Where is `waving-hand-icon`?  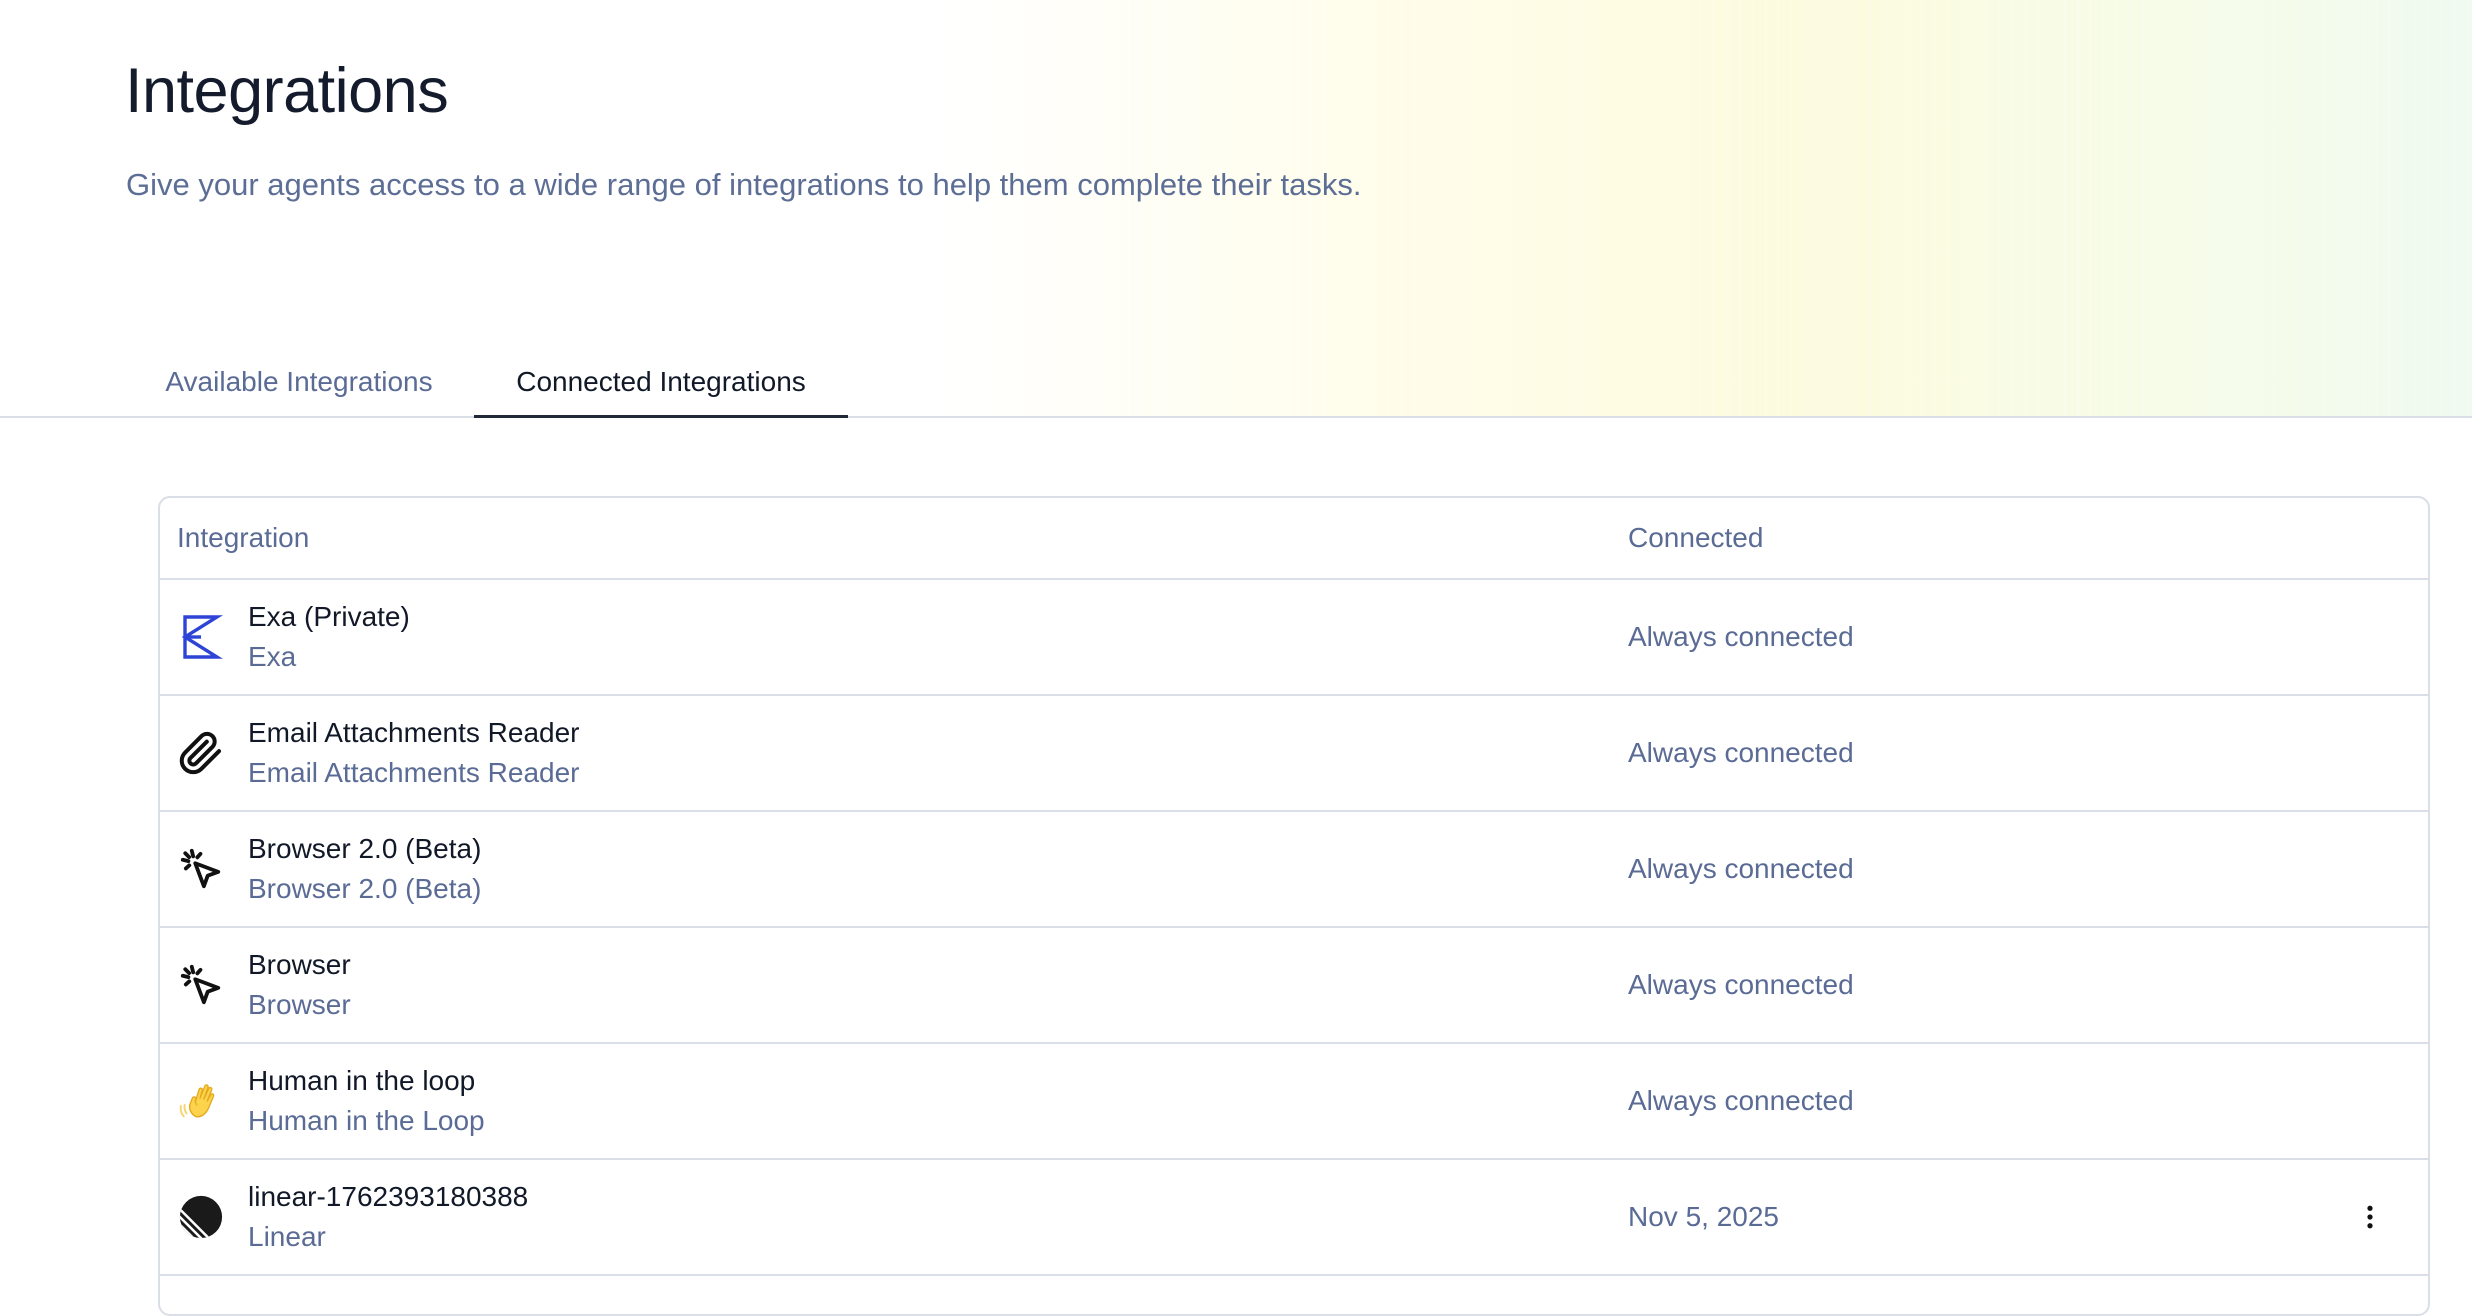
waving-hand-icon is located at coordinates (201, 1101).